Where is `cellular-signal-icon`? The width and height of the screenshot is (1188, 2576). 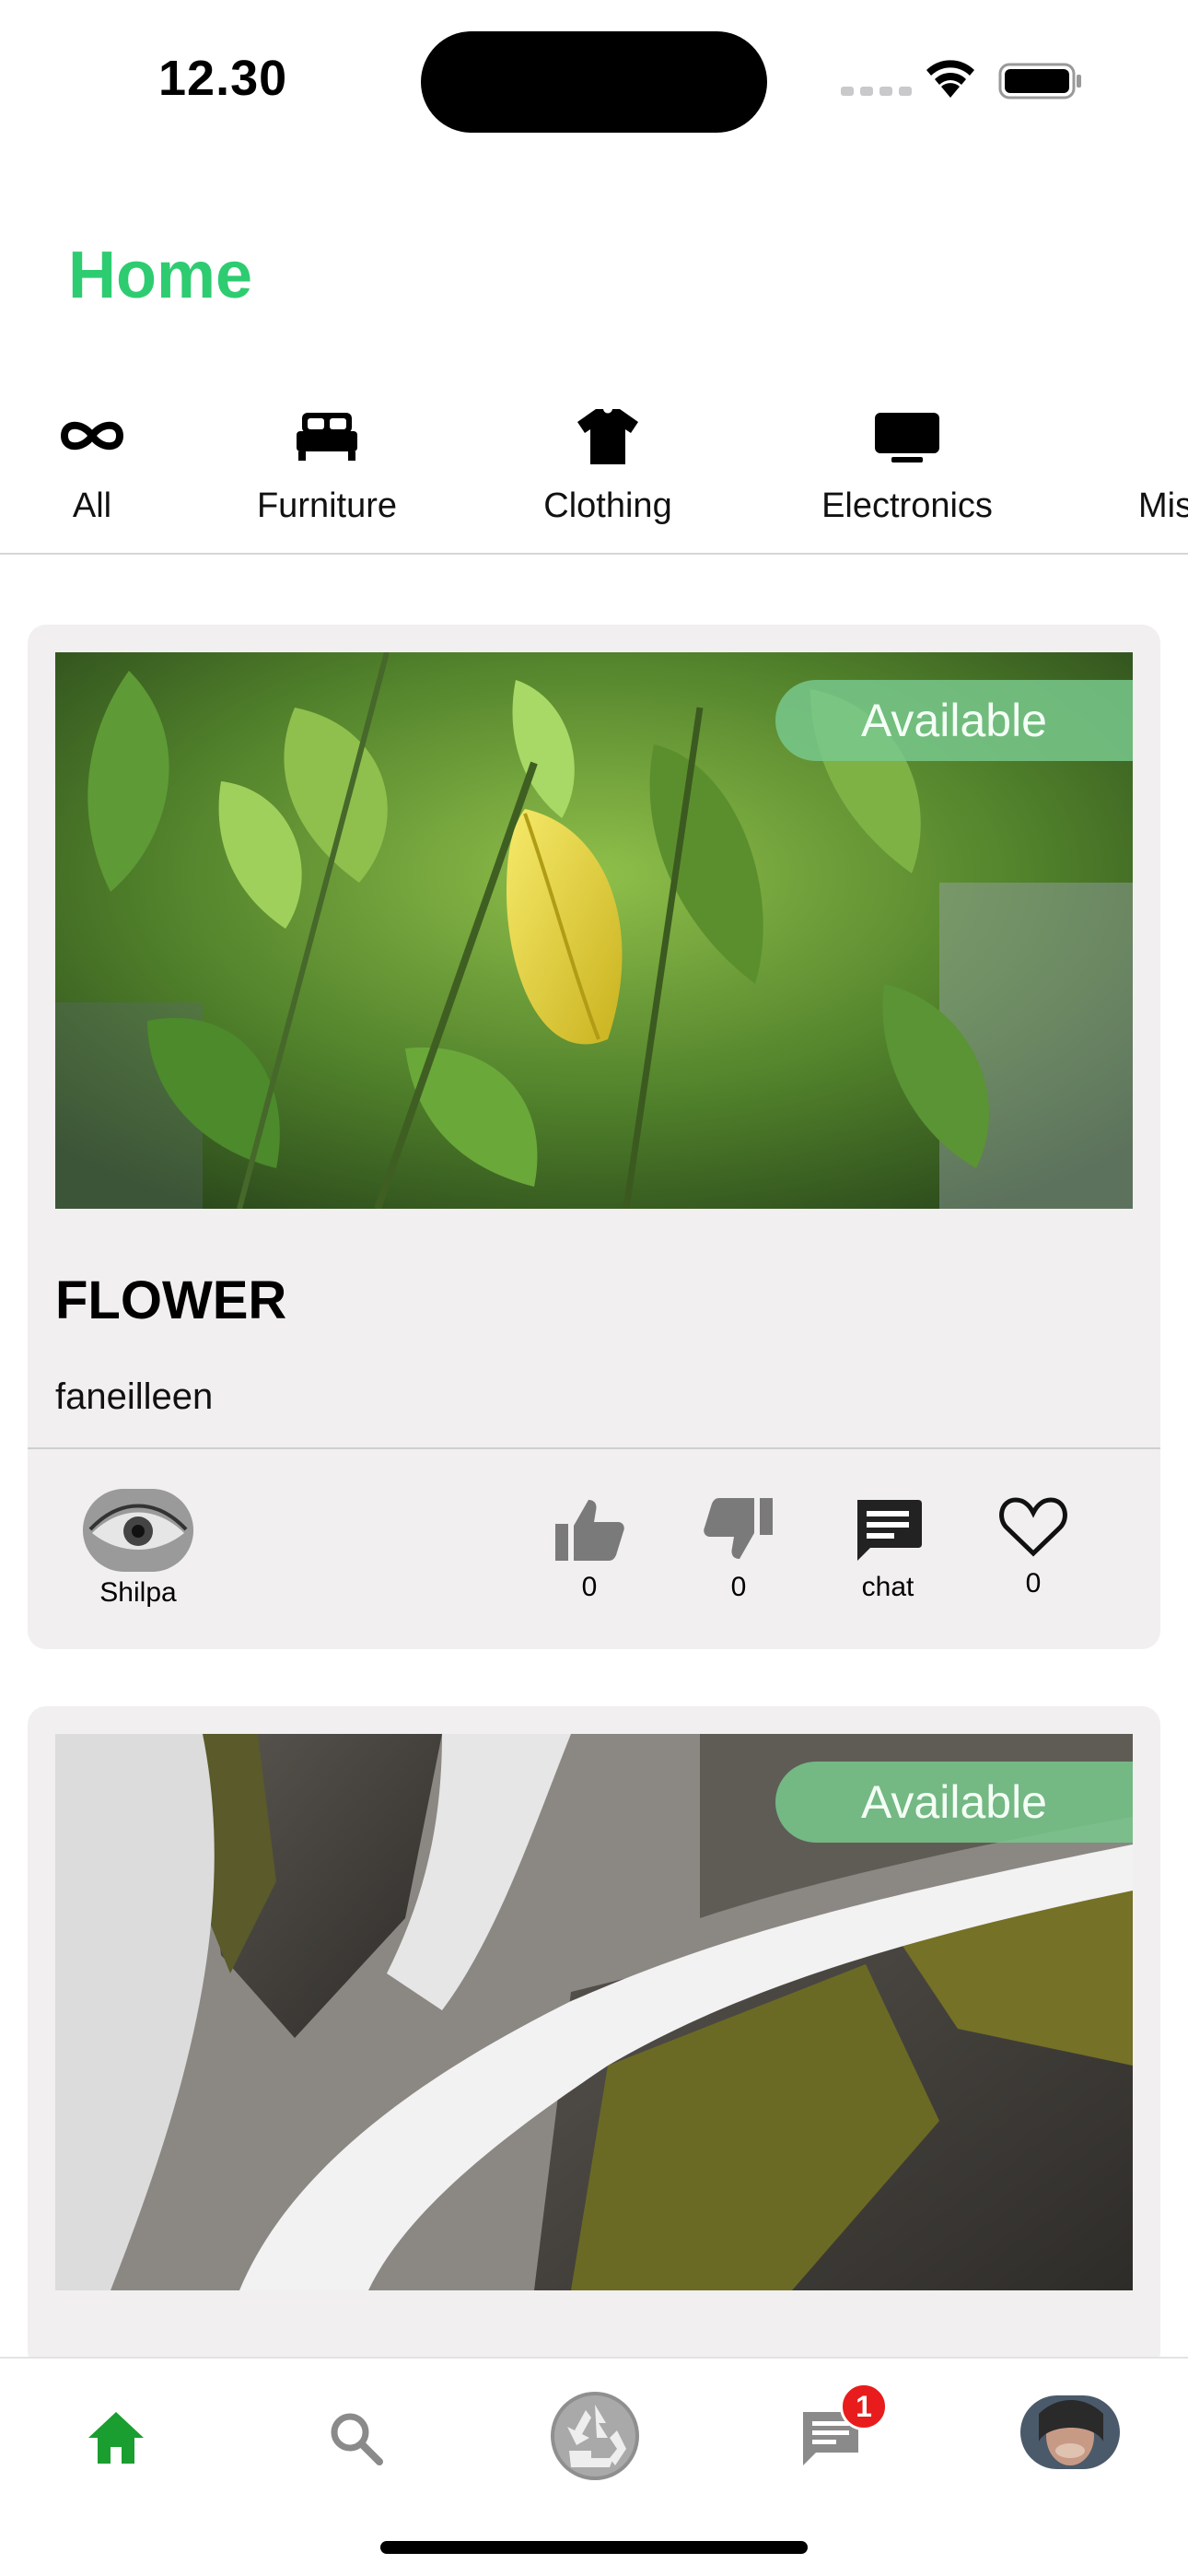
cellular-signal-icon is located at coordinates (876, 91).